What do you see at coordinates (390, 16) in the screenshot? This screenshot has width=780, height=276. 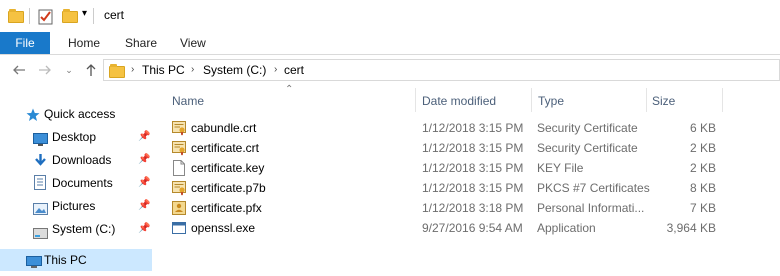 I see `title-bar: ▾ cert` at bounding box center [390, 16].